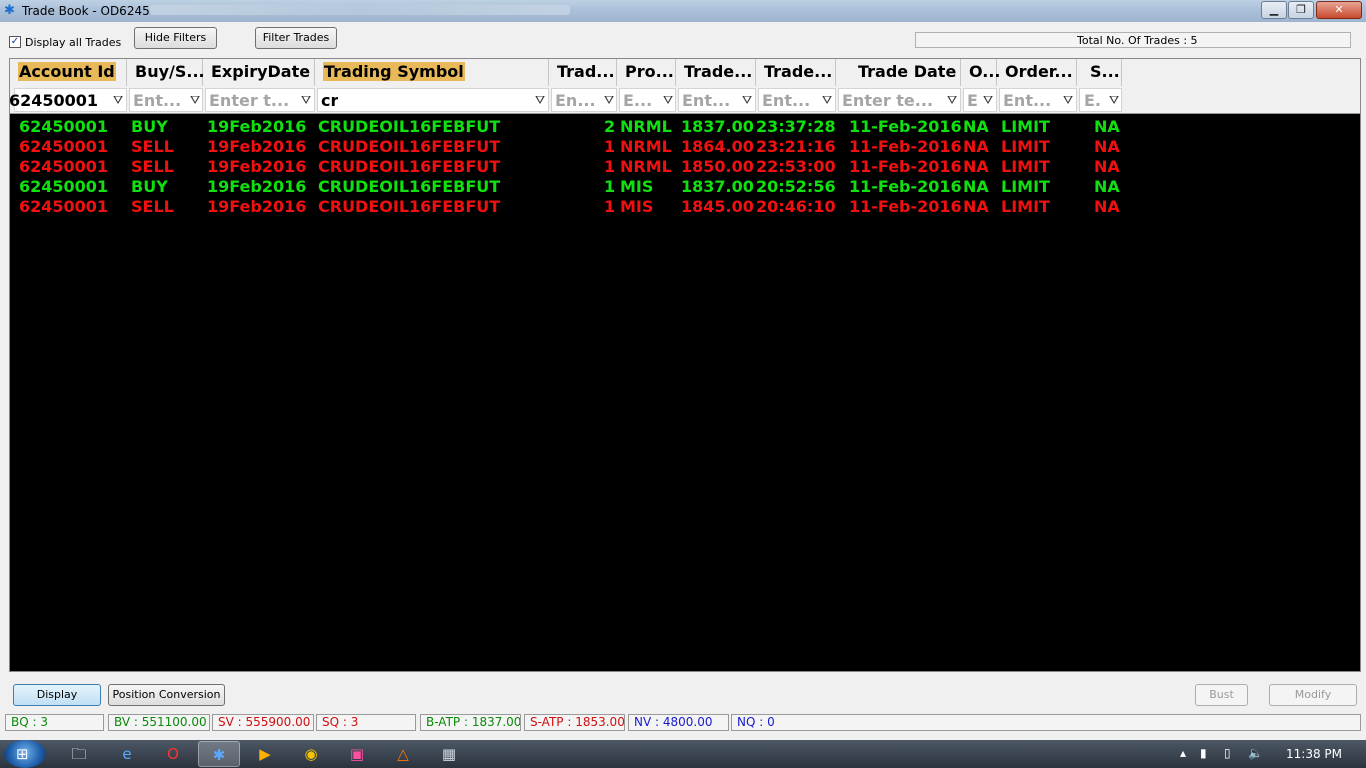  What do you see at coordinates (173, 754) in the screenshot?
I see `opera-icon: O` at bounding box center [173, 754].